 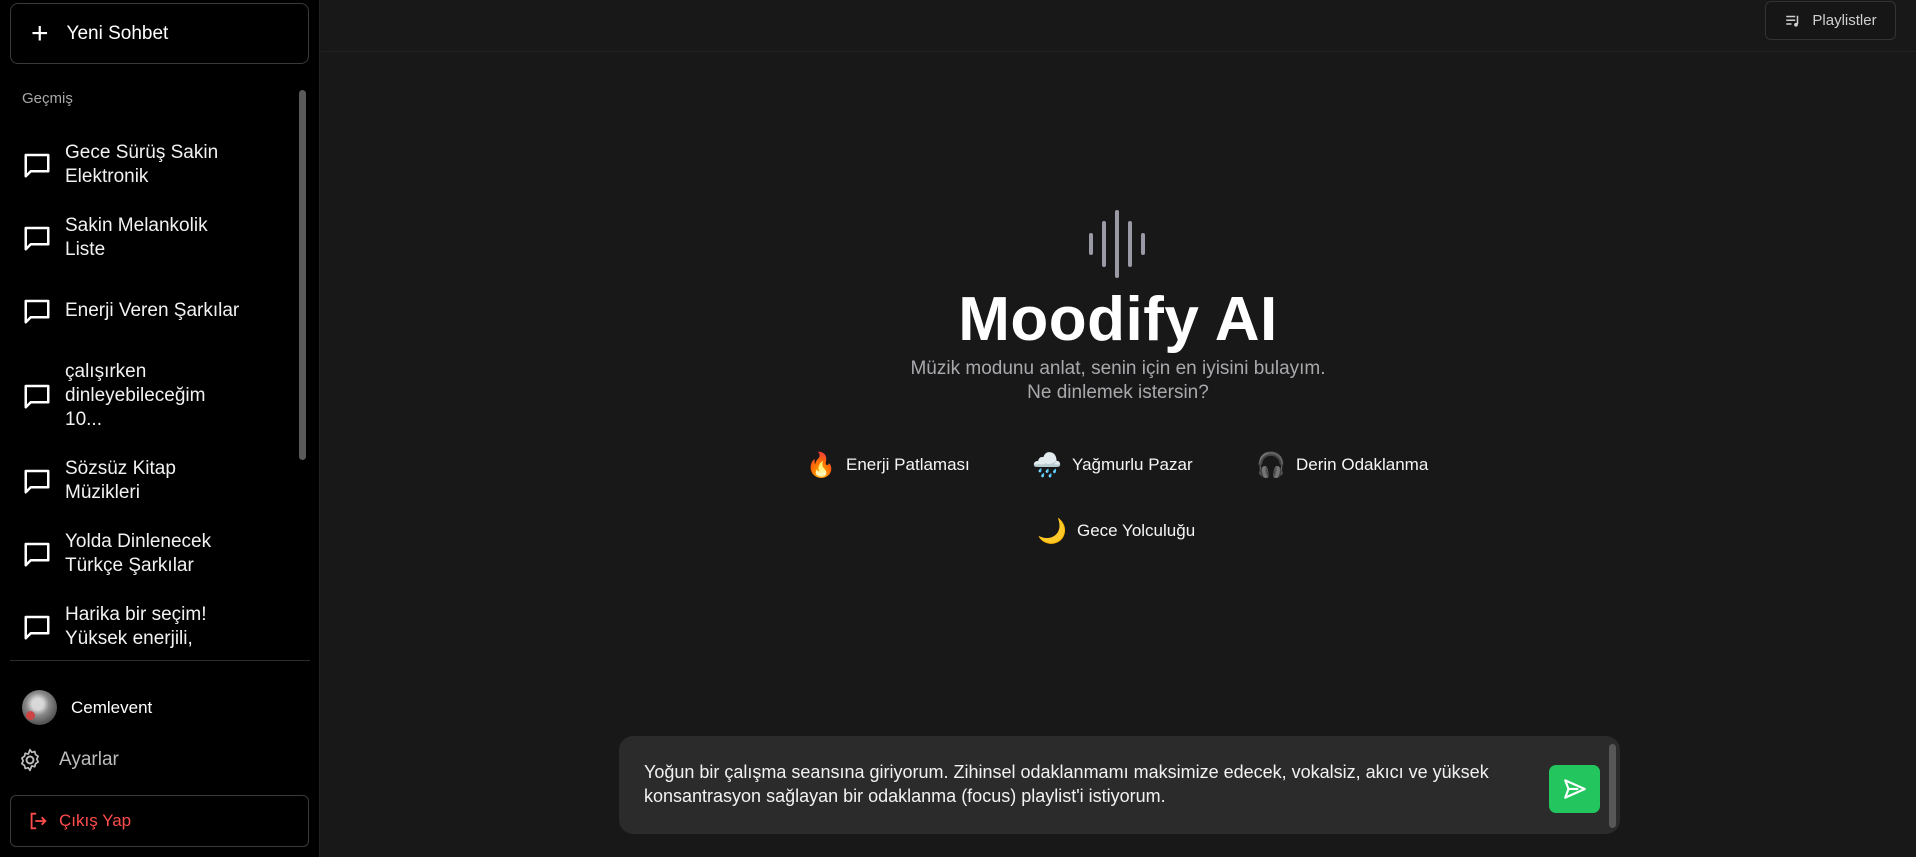 I want to click on suggestion-label: Yağmurlu Pazar, so click(x=1132, y=464).